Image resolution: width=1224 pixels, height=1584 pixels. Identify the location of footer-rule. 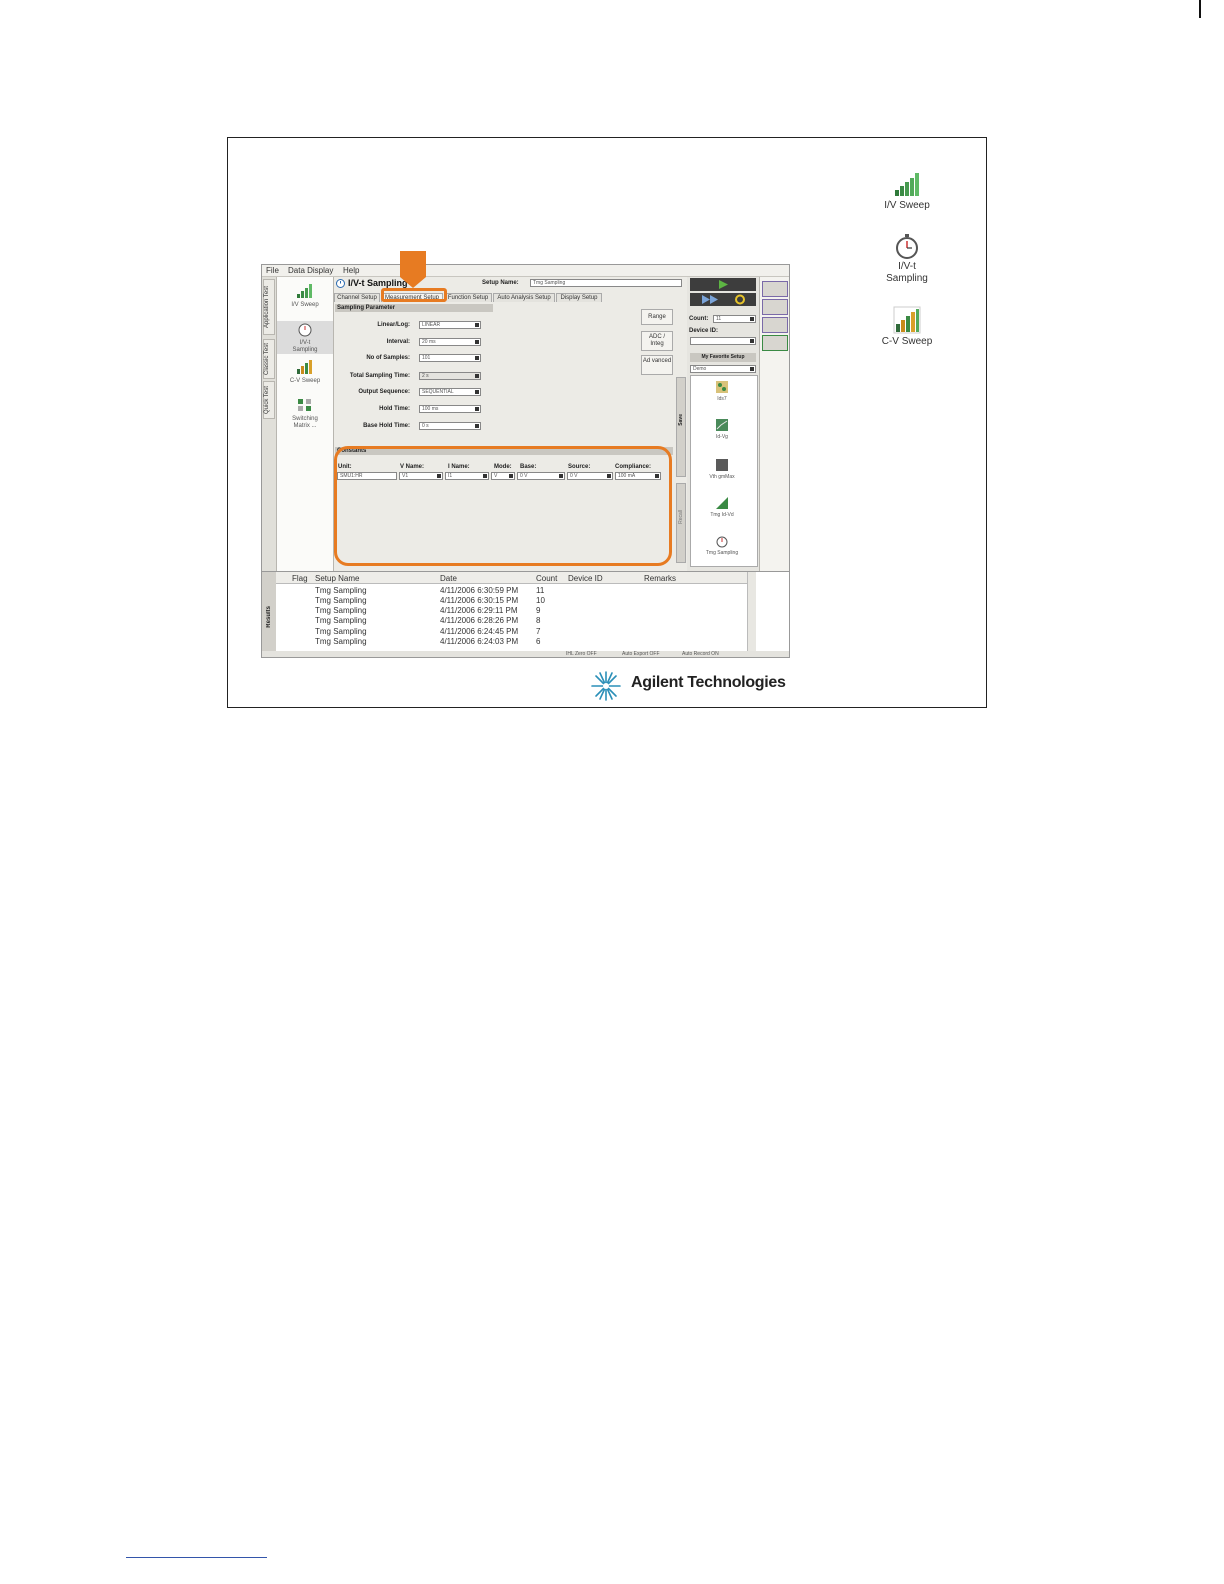
(196, 1557).